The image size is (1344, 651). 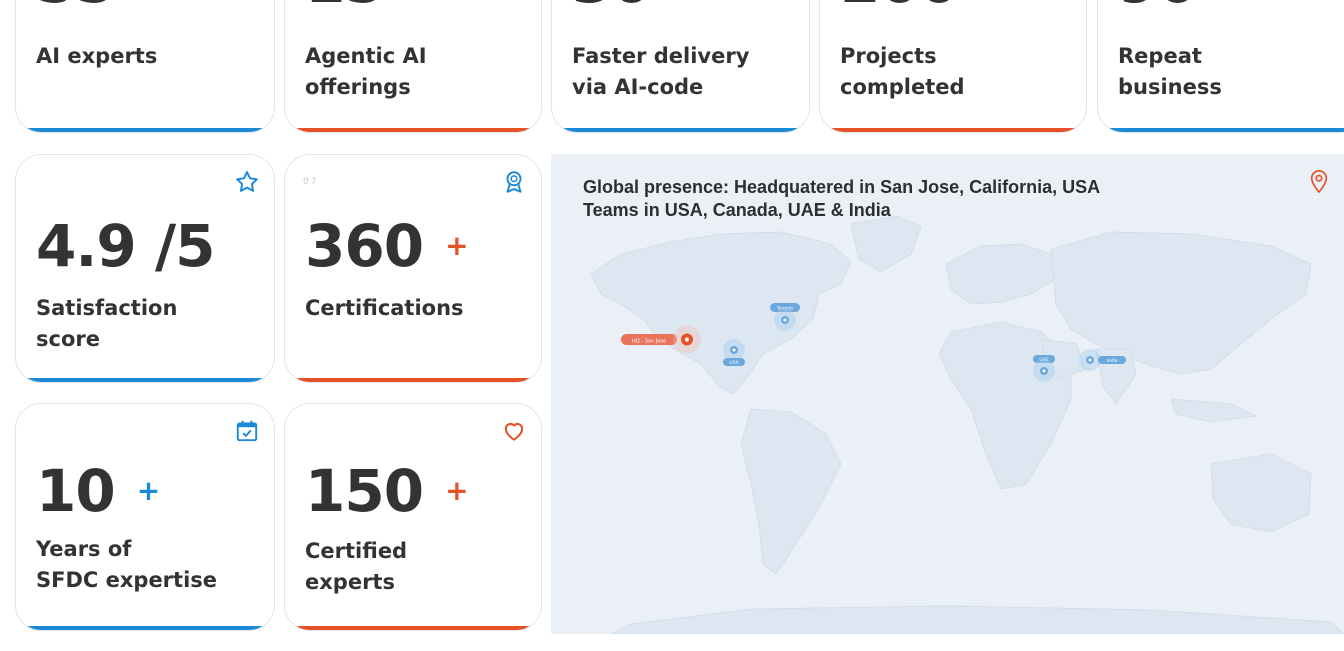 What do you see at coordinates (886, 244) in the screenshot?
I see `greenland` at bounding box center [886, 244].